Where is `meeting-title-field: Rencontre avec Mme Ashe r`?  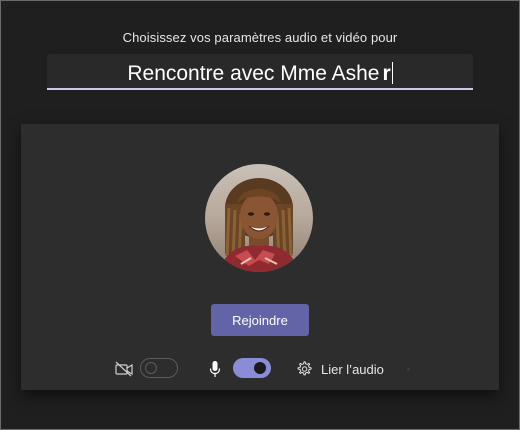 meeting-title-field: Rencontre avec Mme Ashe r is located at coordinates (260, 72).